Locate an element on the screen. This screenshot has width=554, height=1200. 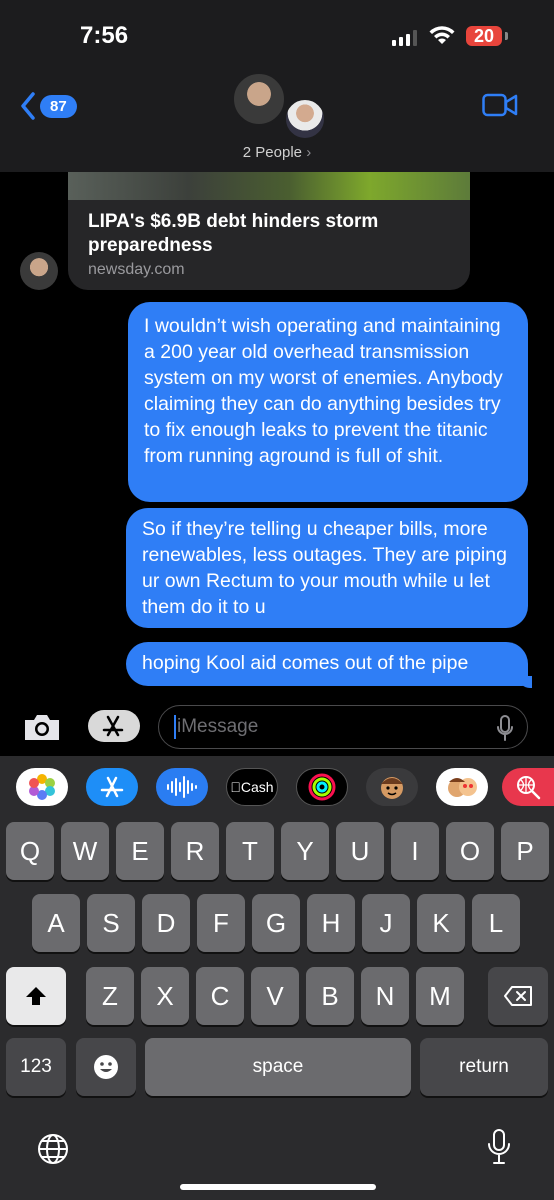
wifi-icon is located at coordinates (442, 35).